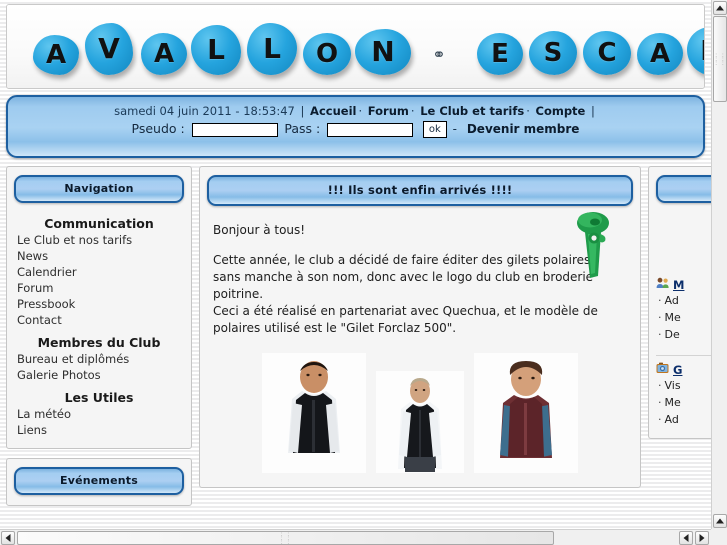  What do you see at coordinates (383, 52) in the screenshot?
I see `banner-letter-7: N` at bounding box center [383, 52].